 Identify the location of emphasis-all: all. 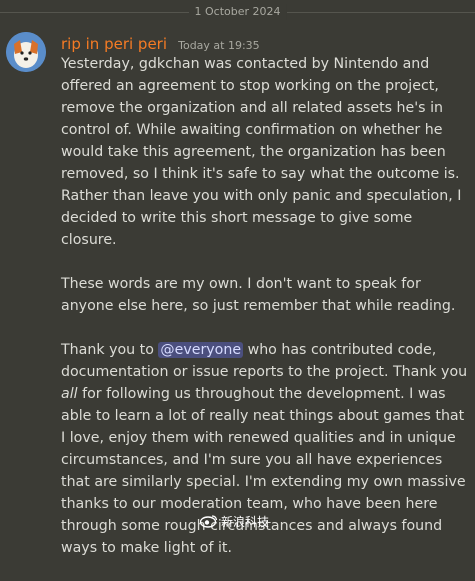
(69, 394).